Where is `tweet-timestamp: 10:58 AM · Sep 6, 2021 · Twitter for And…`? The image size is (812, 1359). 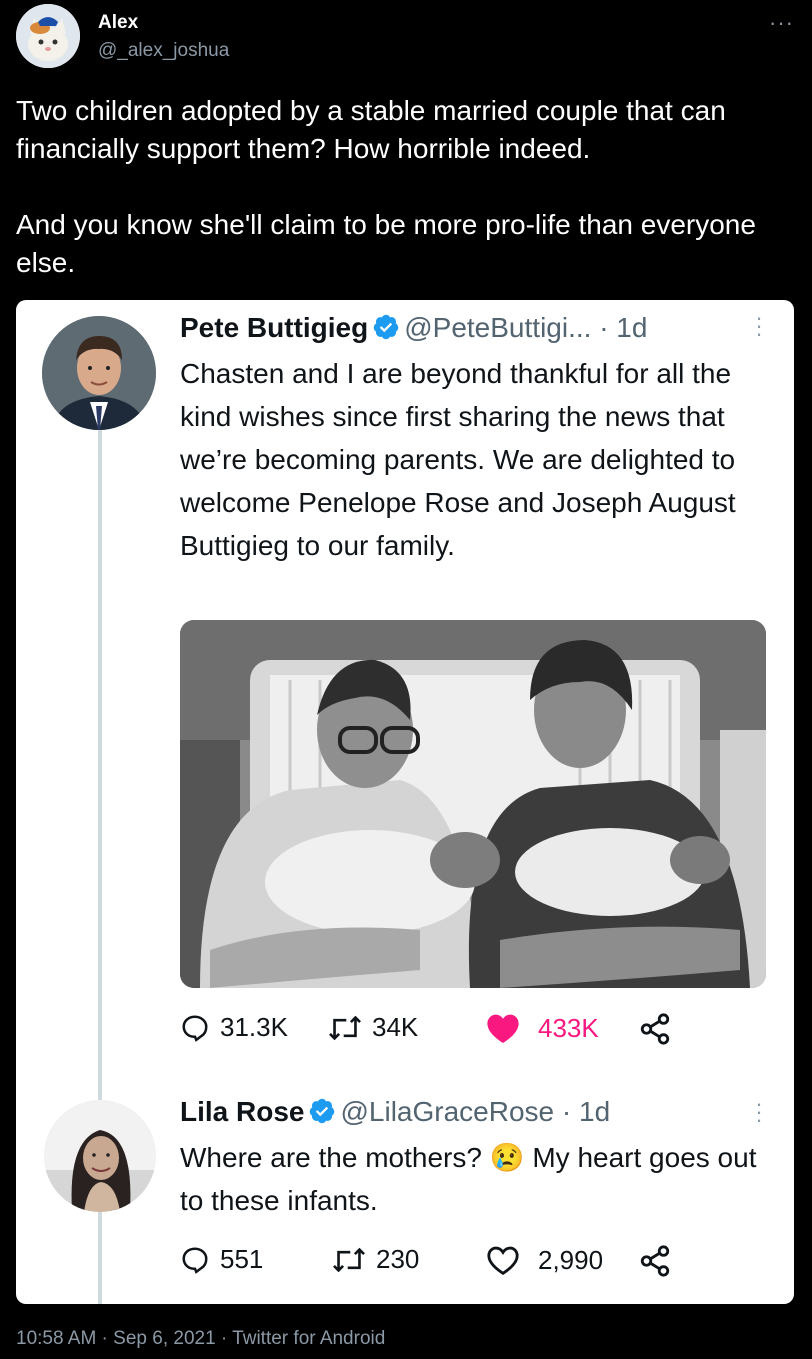
tweet-timestamp: 10:58 AM · Sep 6, 2021 · Twitter for And… is located at coordinates (200, 1339).